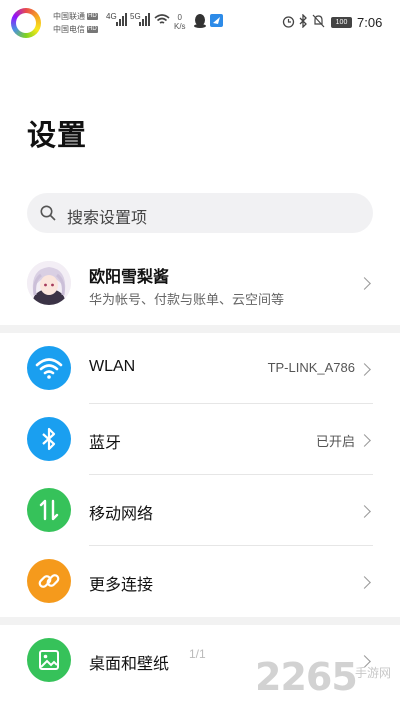 The width and height of the screenshot is (400, 710). What do you see at coordinates (121, 585) in the screenshot?
I see `settings-item-label: 更多连接` at bounding box center [121, 585].